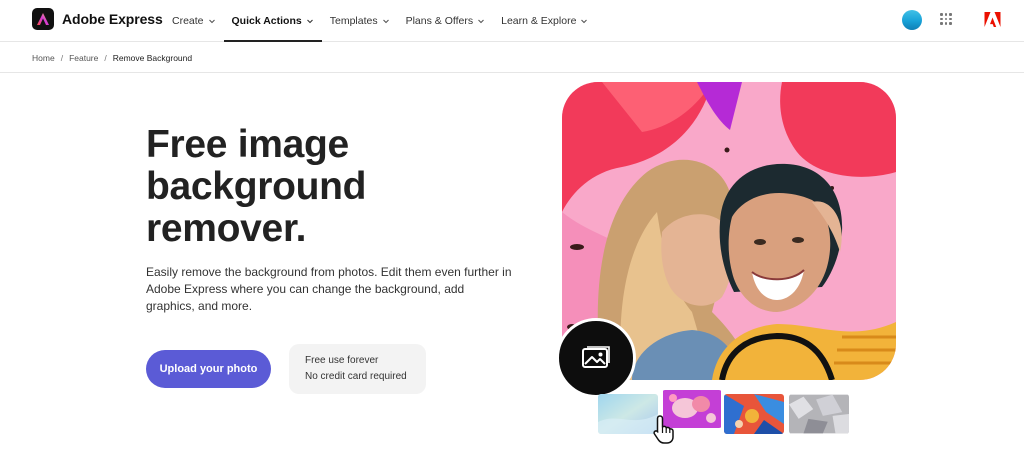  I want to click on nav-templates-label: Templates, so click(353, 21).